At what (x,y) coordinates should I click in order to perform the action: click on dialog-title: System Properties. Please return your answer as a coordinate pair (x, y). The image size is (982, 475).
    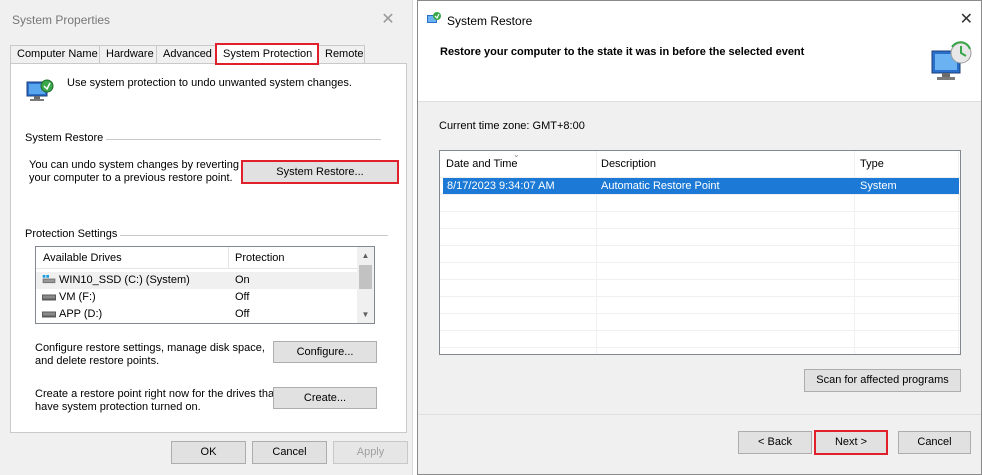
    Looking at the image, I should click on (61, 20).